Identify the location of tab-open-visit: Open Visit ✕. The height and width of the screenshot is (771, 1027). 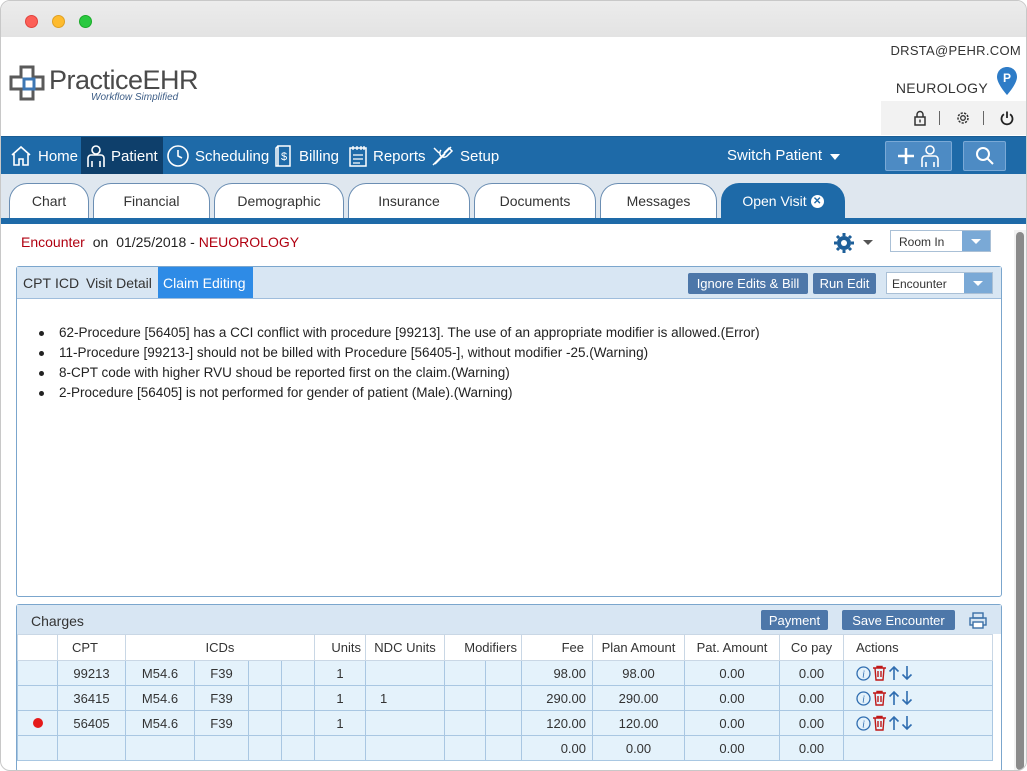
(783, 200).